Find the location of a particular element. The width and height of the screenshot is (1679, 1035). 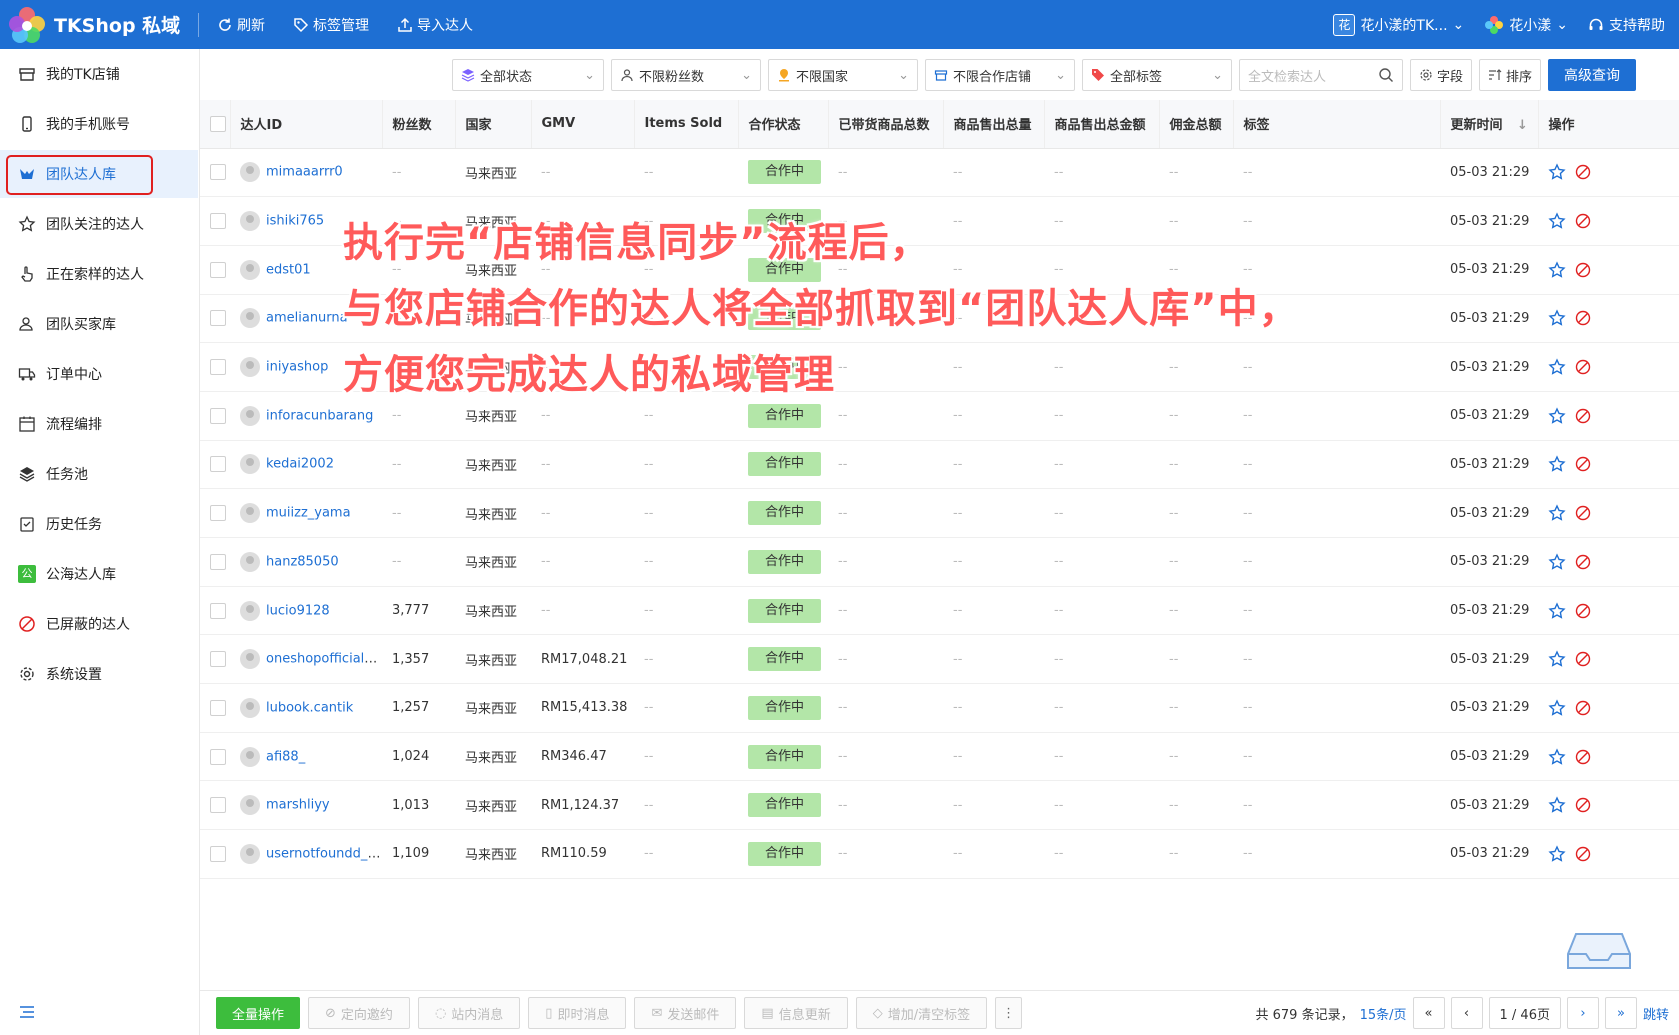

status-select: 全部状态 ⌄ is located at coordinates (528, 75).